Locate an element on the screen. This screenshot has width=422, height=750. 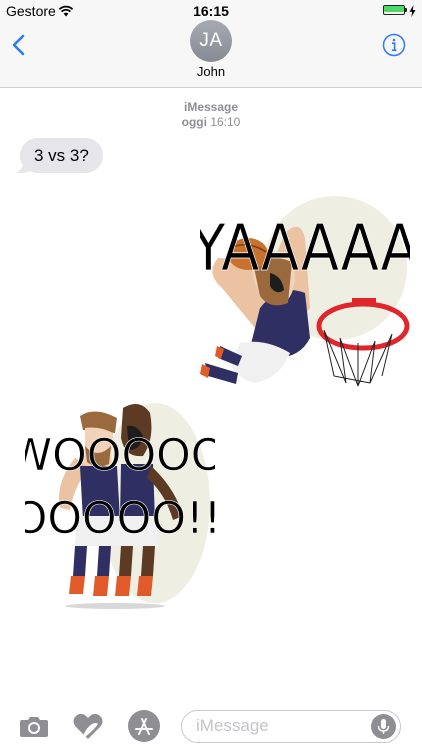
sticker-caption-line1: WOOOOO is located at coordinates (120, 455).